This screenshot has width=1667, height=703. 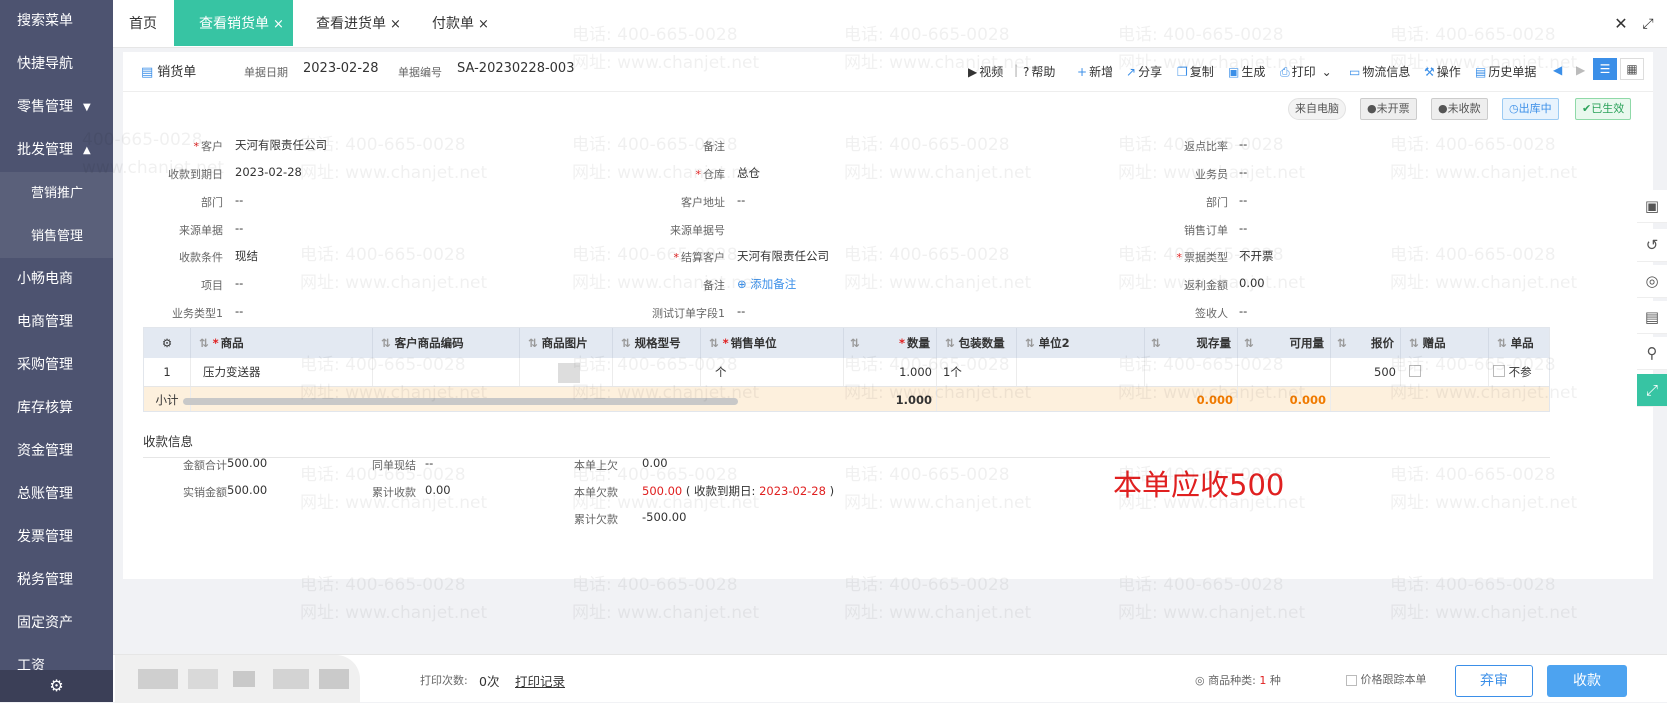 I want to click on grid-col-price: ⇅ 报价, so click(x=1366, y=343).